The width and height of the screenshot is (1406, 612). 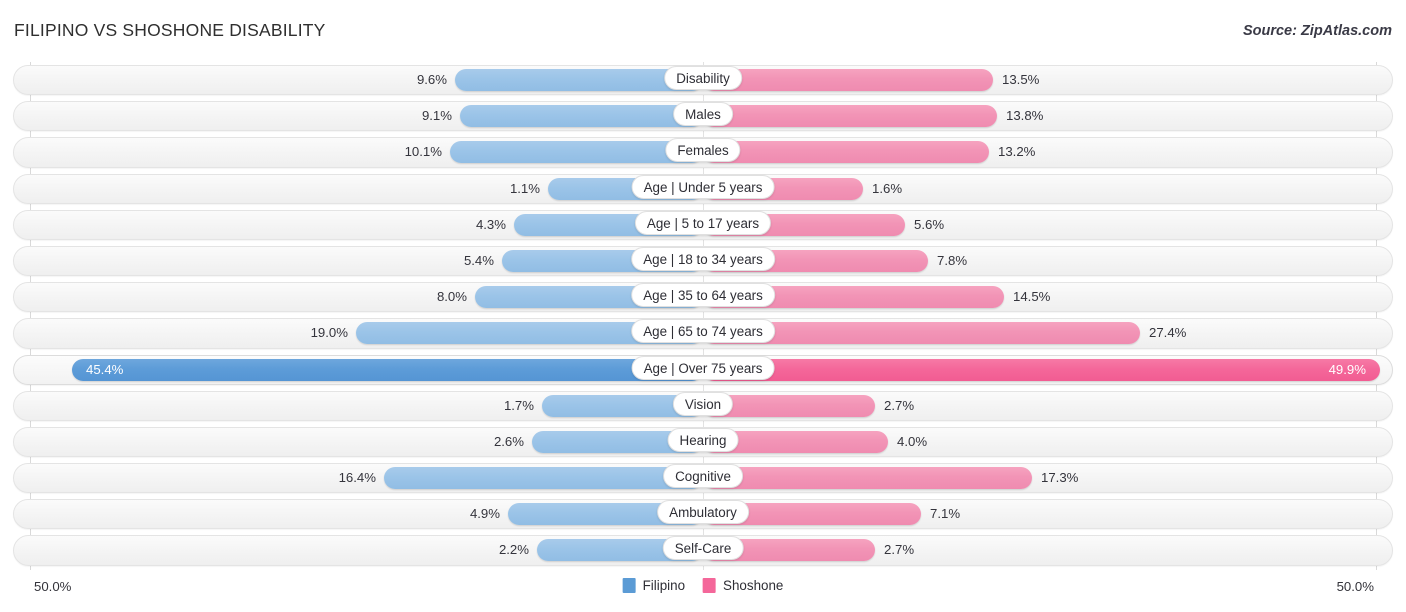 What do you see at coordinates (451, 297) in the screenshot?
I see `value-filipino: 8.0%` at bounding box center [451, 297].